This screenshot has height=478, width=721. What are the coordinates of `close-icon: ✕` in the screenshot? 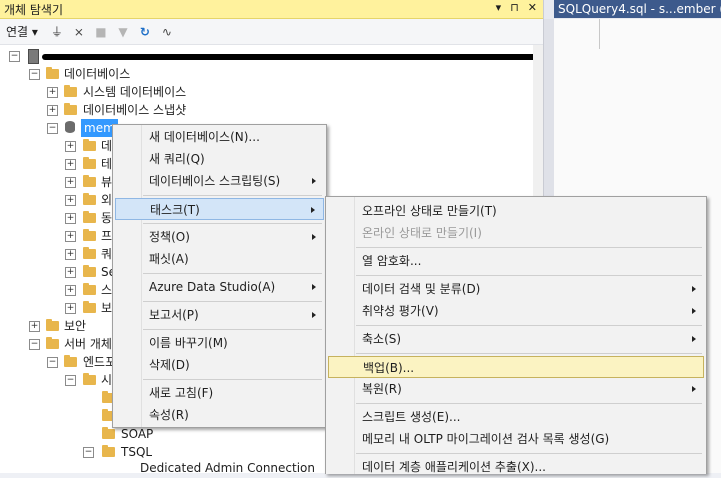 It's located at (532, 7).